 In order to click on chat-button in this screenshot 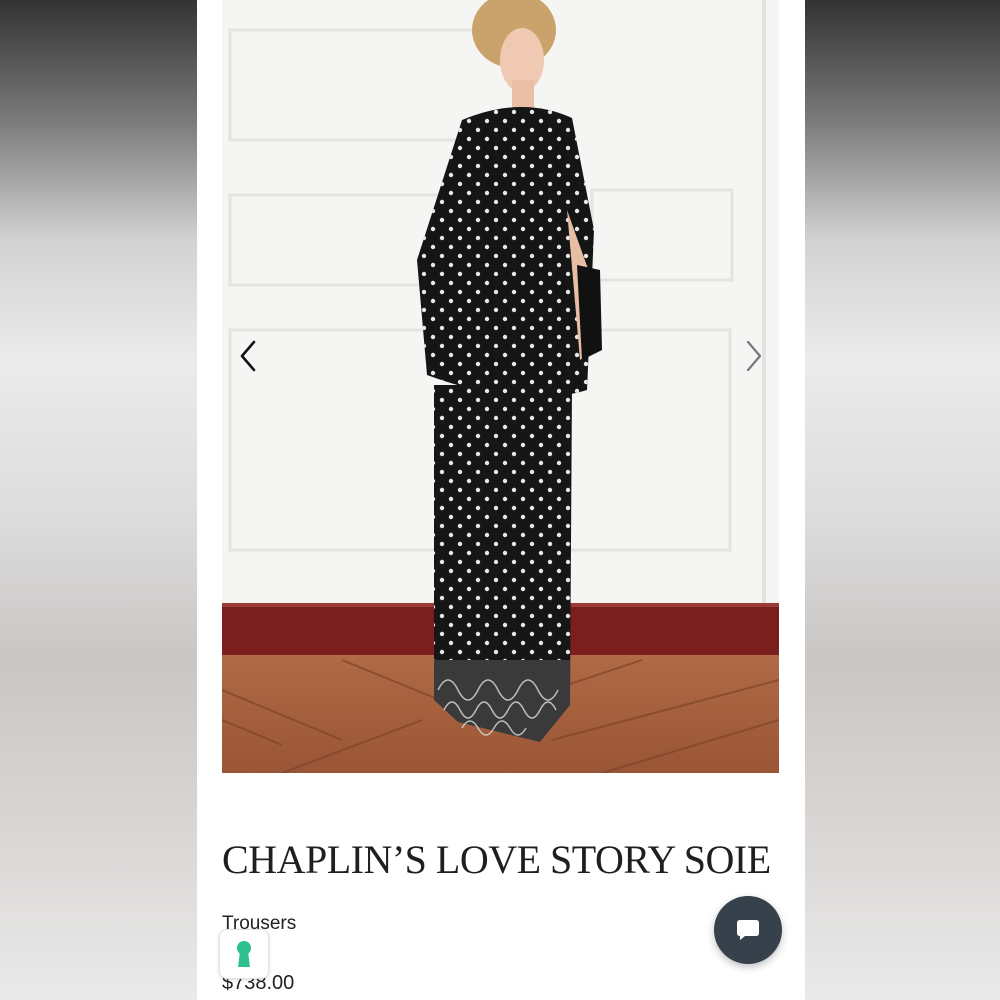, I will do `click(748, 930)`.